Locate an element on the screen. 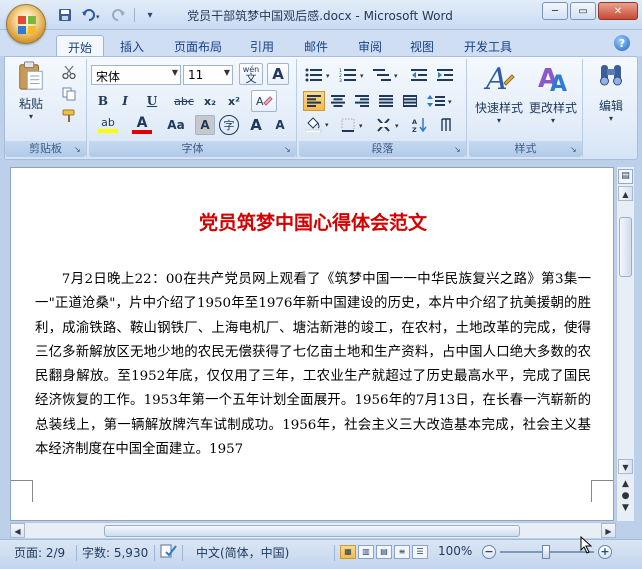 The width and height of the screenshot is (642, 569). browse-object-icon: ● is located at coordinates (625, 496).